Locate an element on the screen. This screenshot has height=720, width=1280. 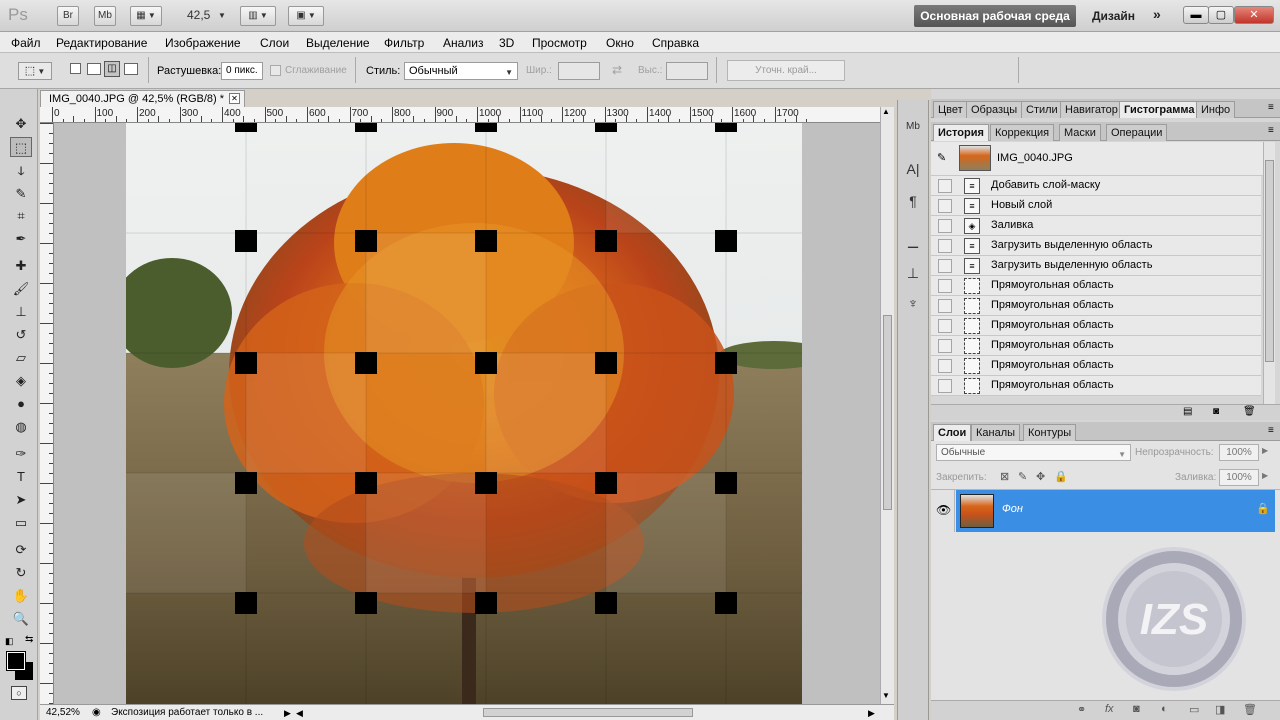
maximize-button: ▢ is located at coordinates (1221, 15).